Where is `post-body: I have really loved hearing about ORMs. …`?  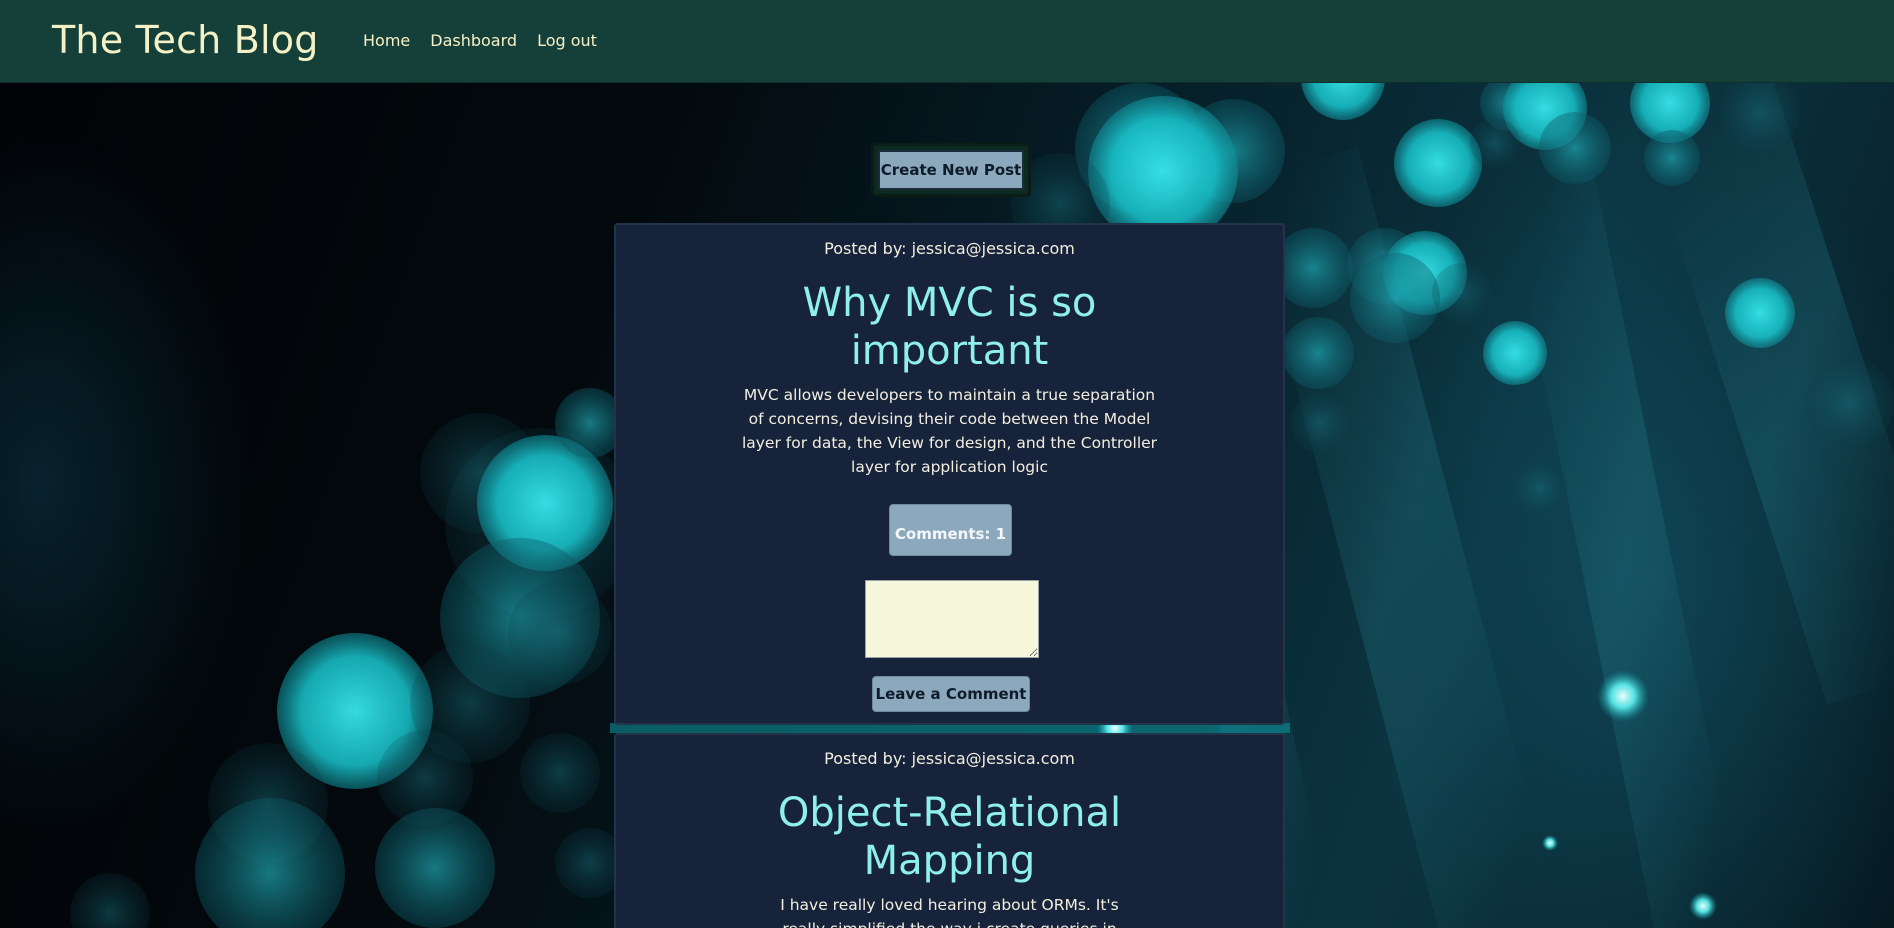
post-body: I have really loved hearing about ORMs. … is located at coordinates (949, 912).